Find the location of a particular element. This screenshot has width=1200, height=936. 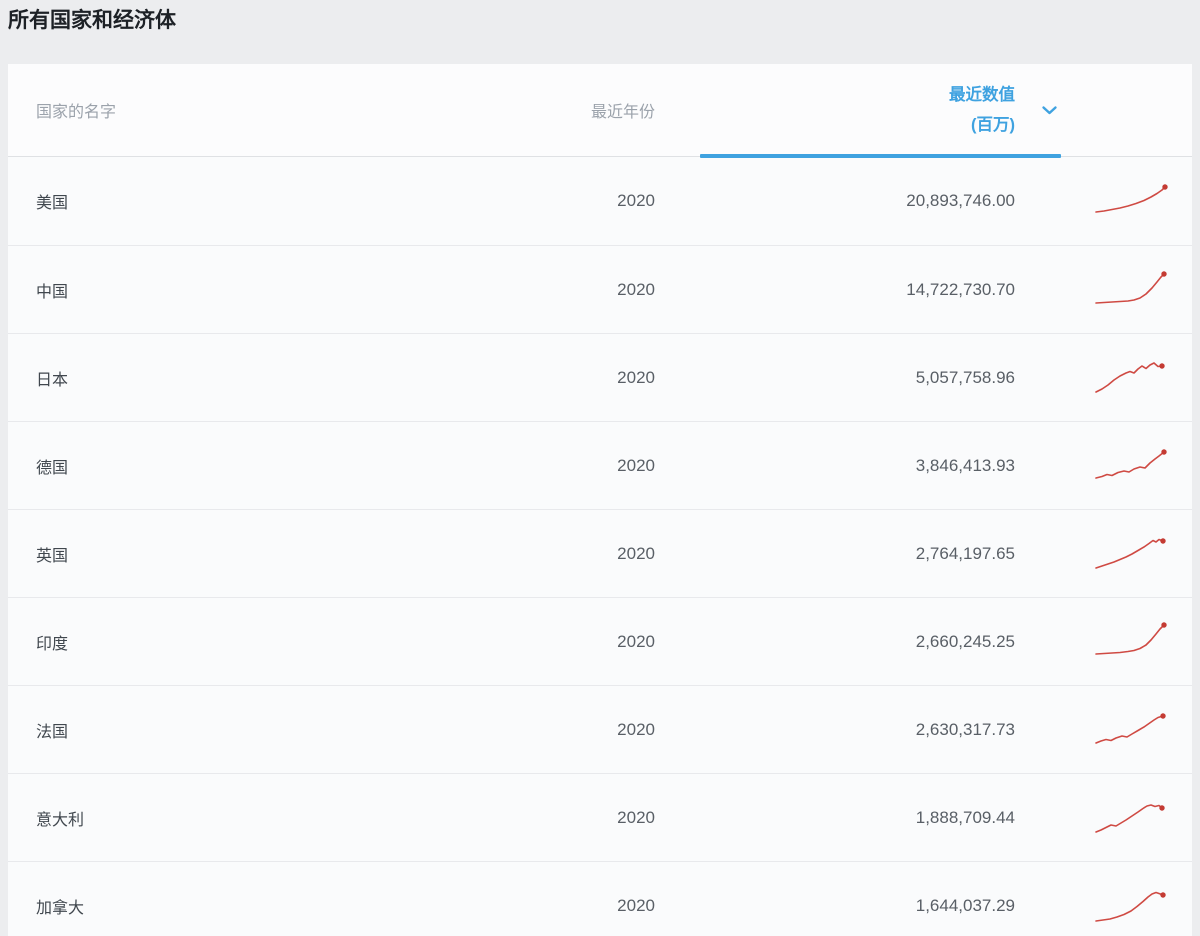

column-header-value-line1: 最近数值 is located at coordinates (982, 95).